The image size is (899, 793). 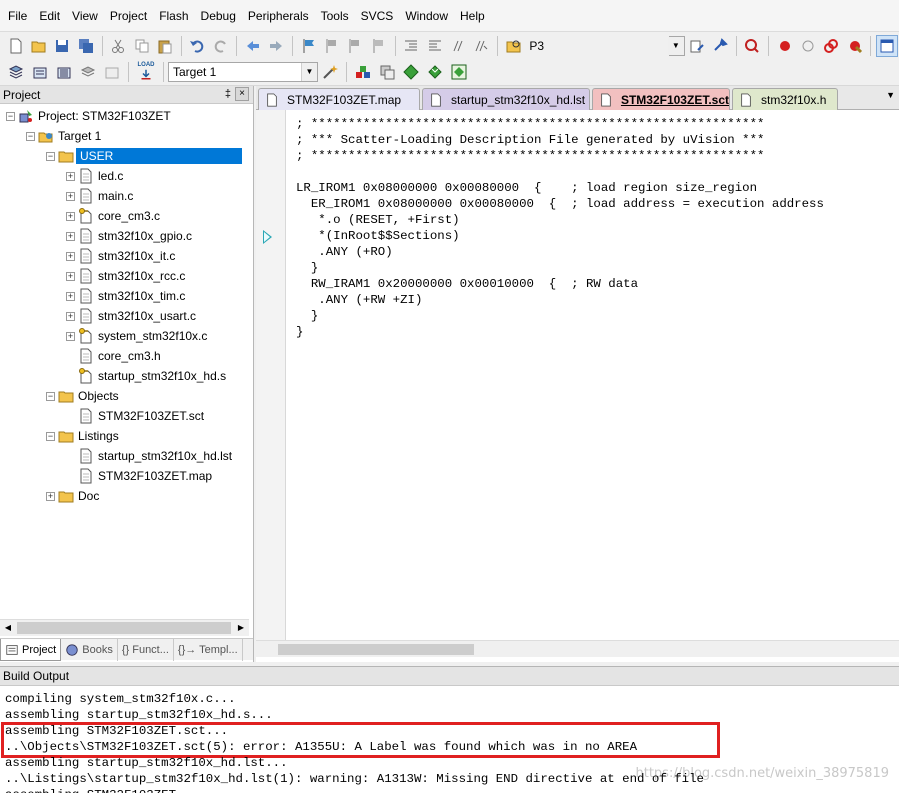 I want to click on manage-components-button, so click(x=363, y=72).